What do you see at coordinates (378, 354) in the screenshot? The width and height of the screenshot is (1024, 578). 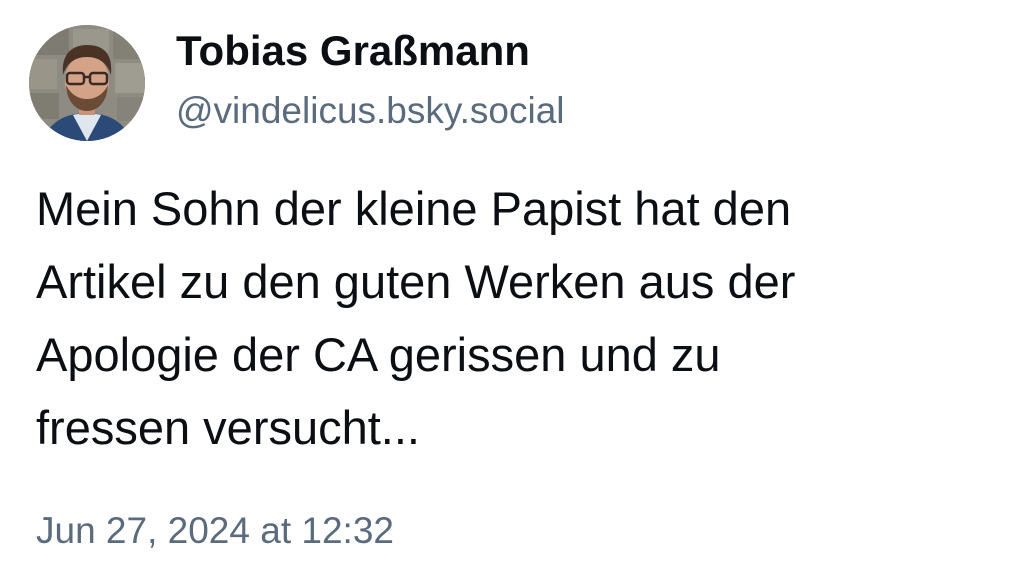 I see `post-text-line: Apologie der CA gerissen und zu` at bounding box center [378, 354].